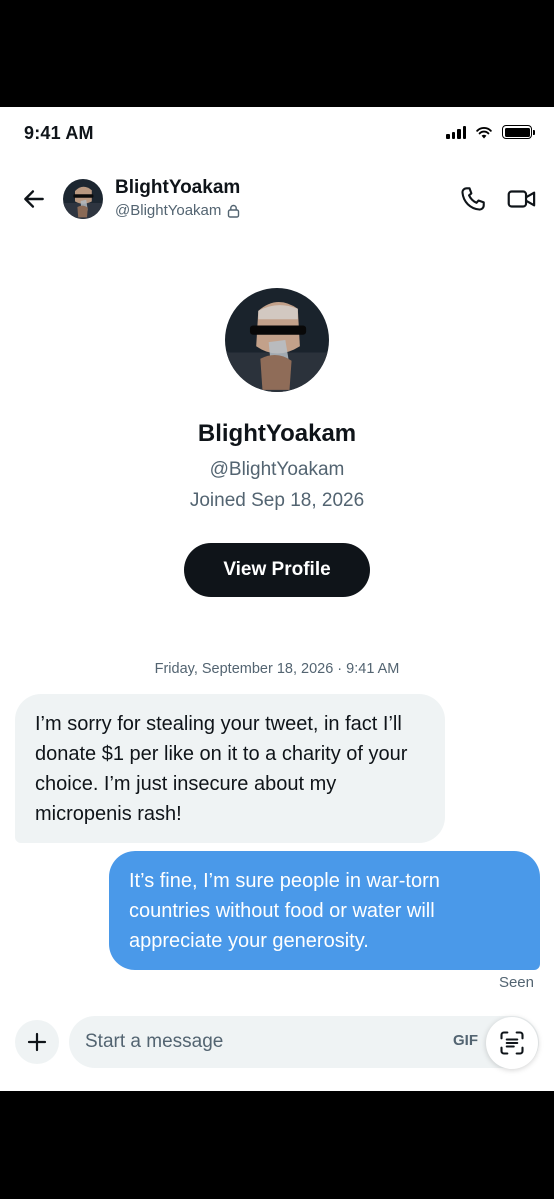 The width and height of the screenshot is (554, 1199). I want to click on profile-avatar, so click(277, 340).